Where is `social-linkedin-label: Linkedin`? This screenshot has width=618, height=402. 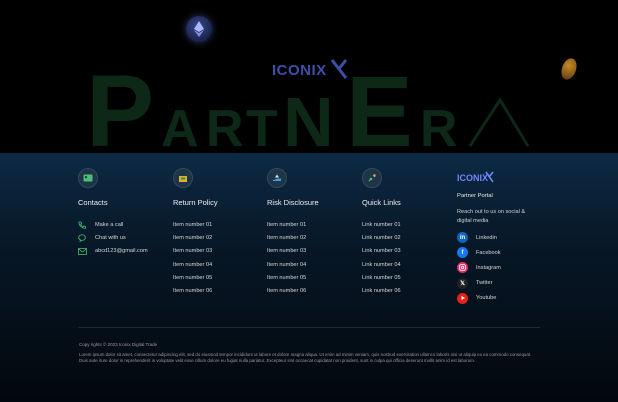
social-linkedin-label: Linkedin is located at coordinates (486, 237).